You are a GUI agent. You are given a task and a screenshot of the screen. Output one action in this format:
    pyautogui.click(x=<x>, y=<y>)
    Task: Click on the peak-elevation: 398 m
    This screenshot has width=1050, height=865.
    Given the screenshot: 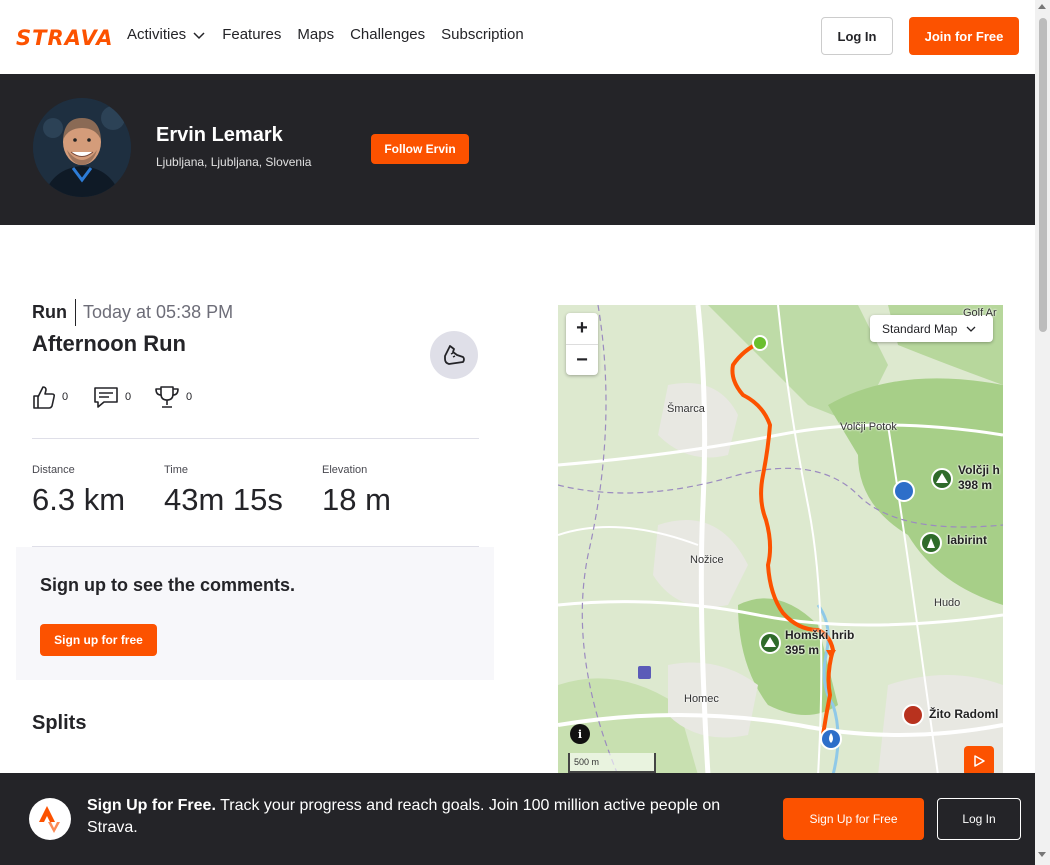 What is the action you would take?
    pyautogui.click(x=975, y=485)
    